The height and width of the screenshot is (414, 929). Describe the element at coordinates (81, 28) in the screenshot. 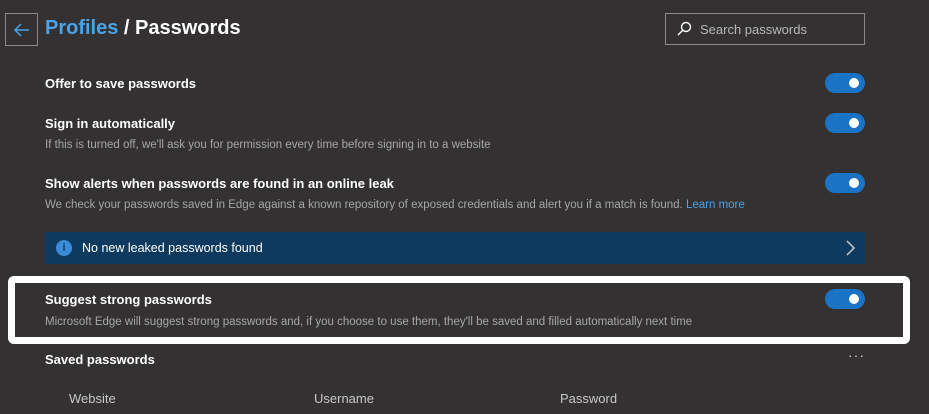

I see `breadcrumb-profiles: Profiles` at that location.